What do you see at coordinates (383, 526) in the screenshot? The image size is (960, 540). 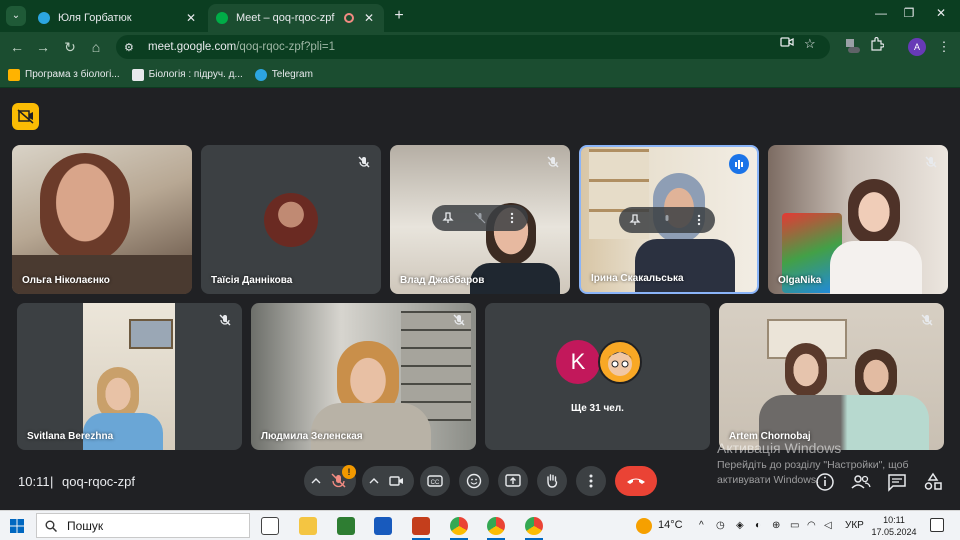 I see `word-icon` at bounding box center [383, 526].